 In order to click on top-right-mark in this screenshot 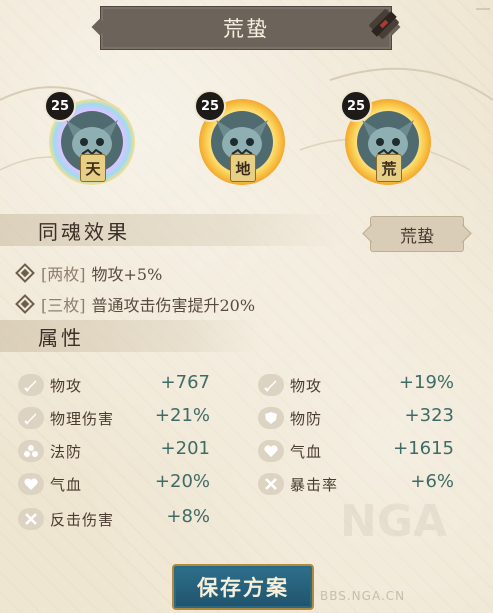, I will do `click(483, 5)`.